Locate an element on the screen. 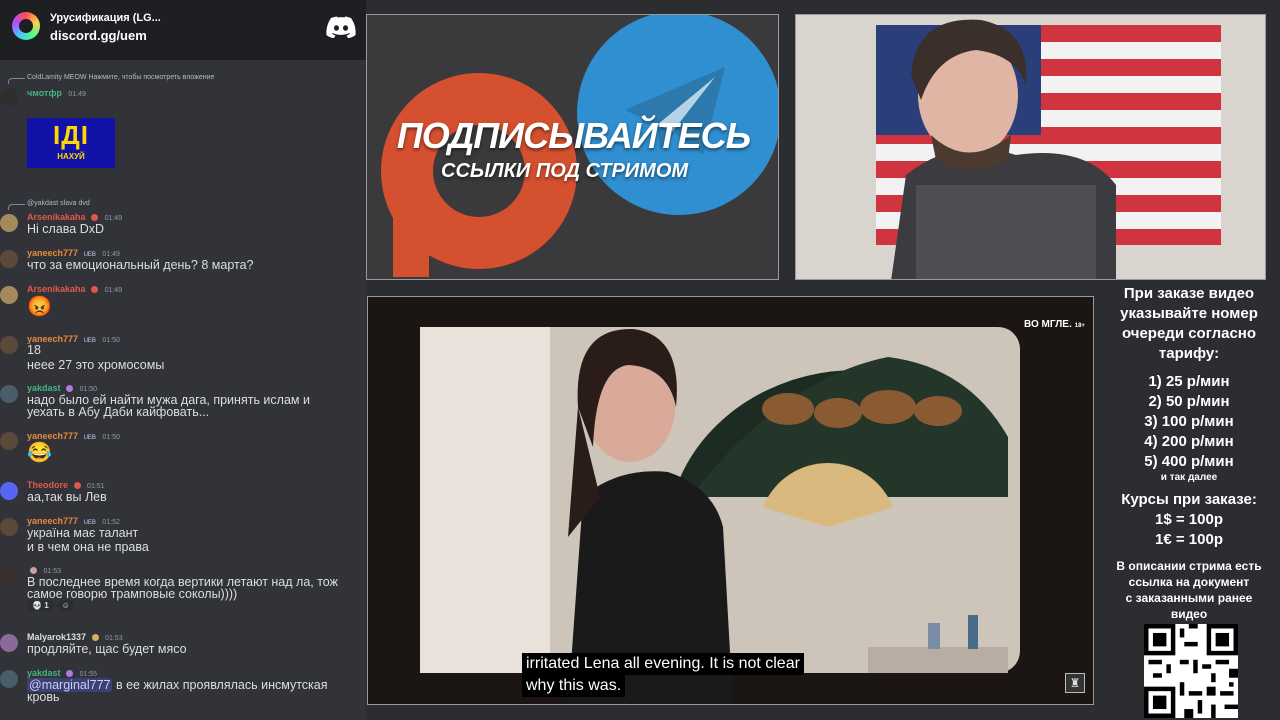 Image resolution: width=1280 pixels, height=720 pixels. message-text: Hi слава DxD is located at coordinates (66, 229).